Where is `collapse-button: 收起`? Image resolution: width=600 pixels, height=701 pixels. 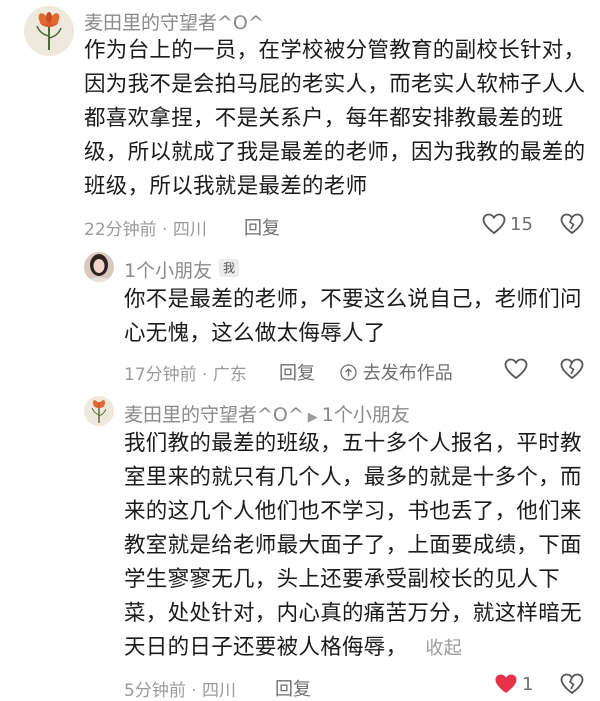
collapse-button: 收起 is located at coordinates (443, 648).